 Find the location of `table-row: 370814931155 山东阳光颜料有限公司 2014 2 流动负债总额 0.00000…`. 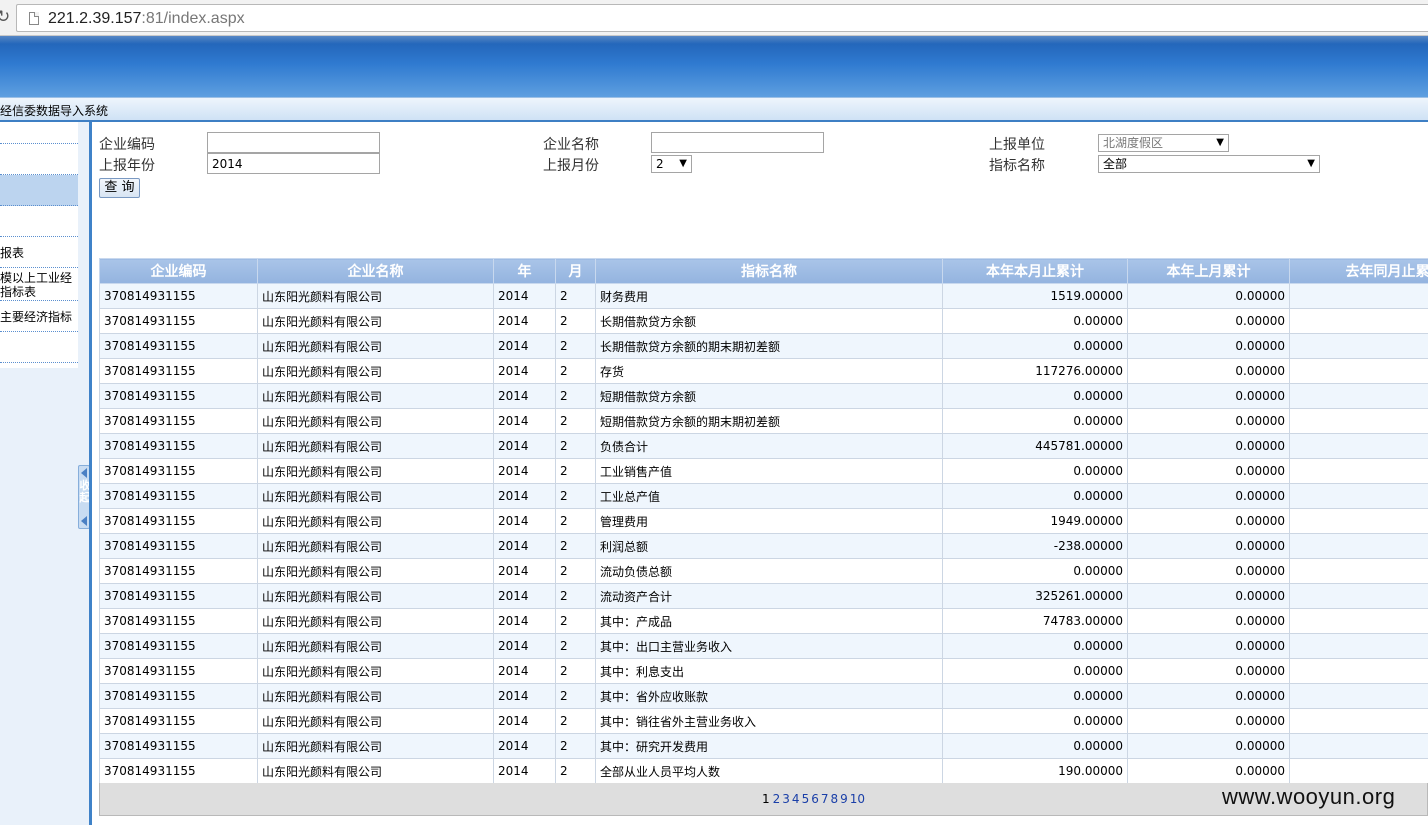

table-row: 370814931155 山东阳光颜料有限公司 2014 2 流动负债总额 0.00000… is located at coordinates (763, 571).